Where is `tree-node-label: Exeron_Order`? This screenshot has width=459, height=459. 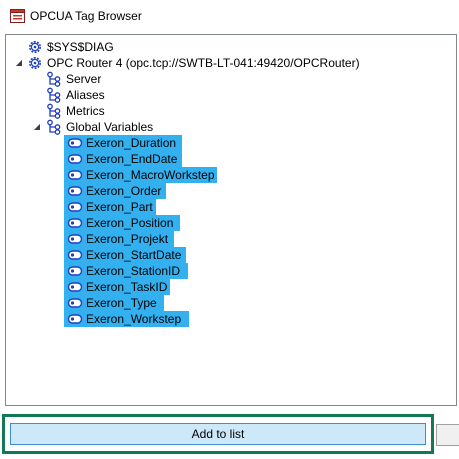
tree-node-label: Exeron_Order is located at coordinates (124, 191).